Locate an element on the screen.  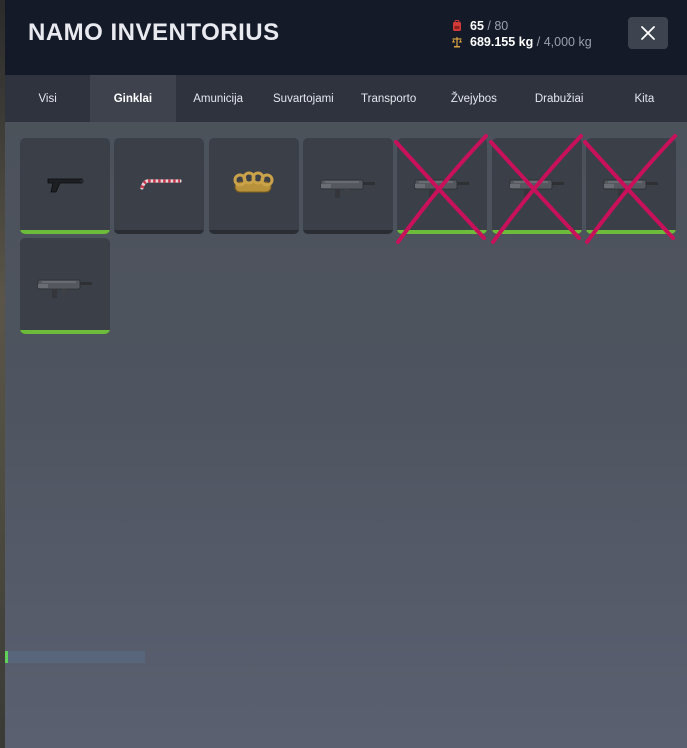
tab-suvartojami: Suvartojami is located at coordinates (303, 98).